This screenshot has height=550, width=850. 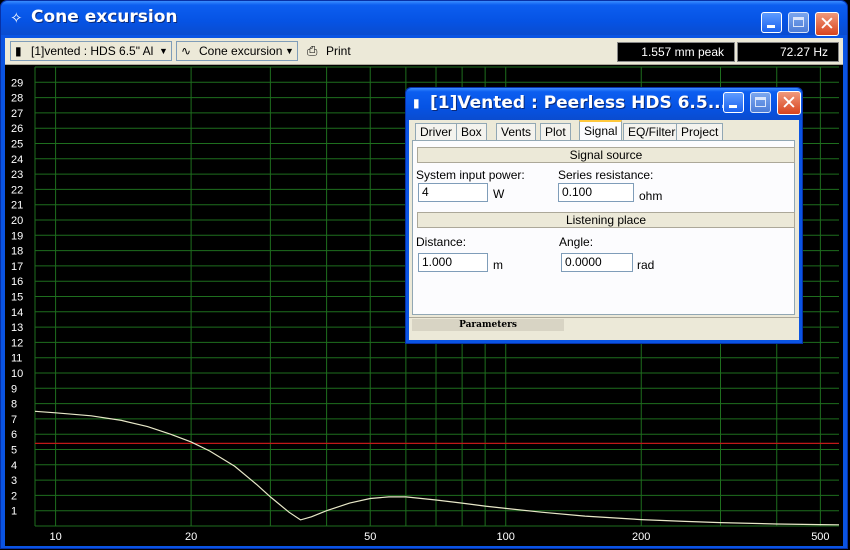 What do you see at coordinates (597, 262) in the screenshot?
I see `angle-field: 0.0000` at bounding box center [597, 262].